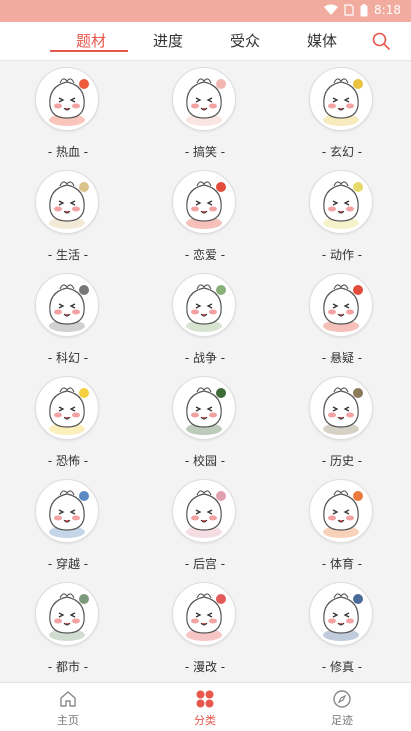  What do you see at coordinates (342, 152) in the screenshot?
I see `category-label: - 玄幻 -` at bounding box center [342, 152].